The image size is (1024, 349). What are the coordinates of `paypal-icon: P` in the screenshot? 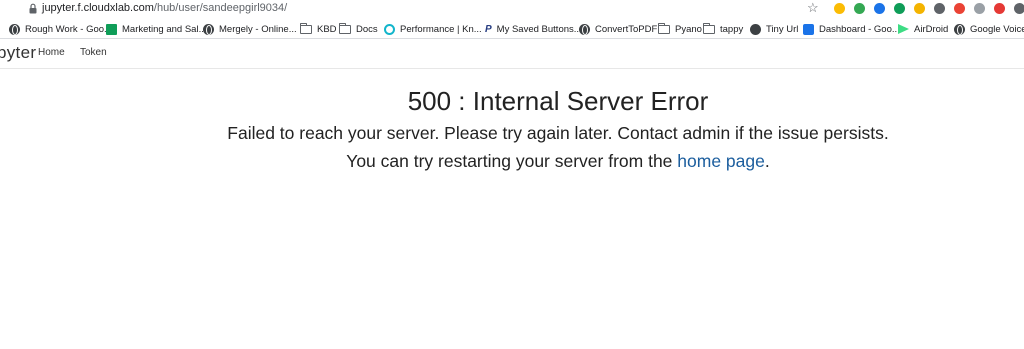 It's located at (488, 29).